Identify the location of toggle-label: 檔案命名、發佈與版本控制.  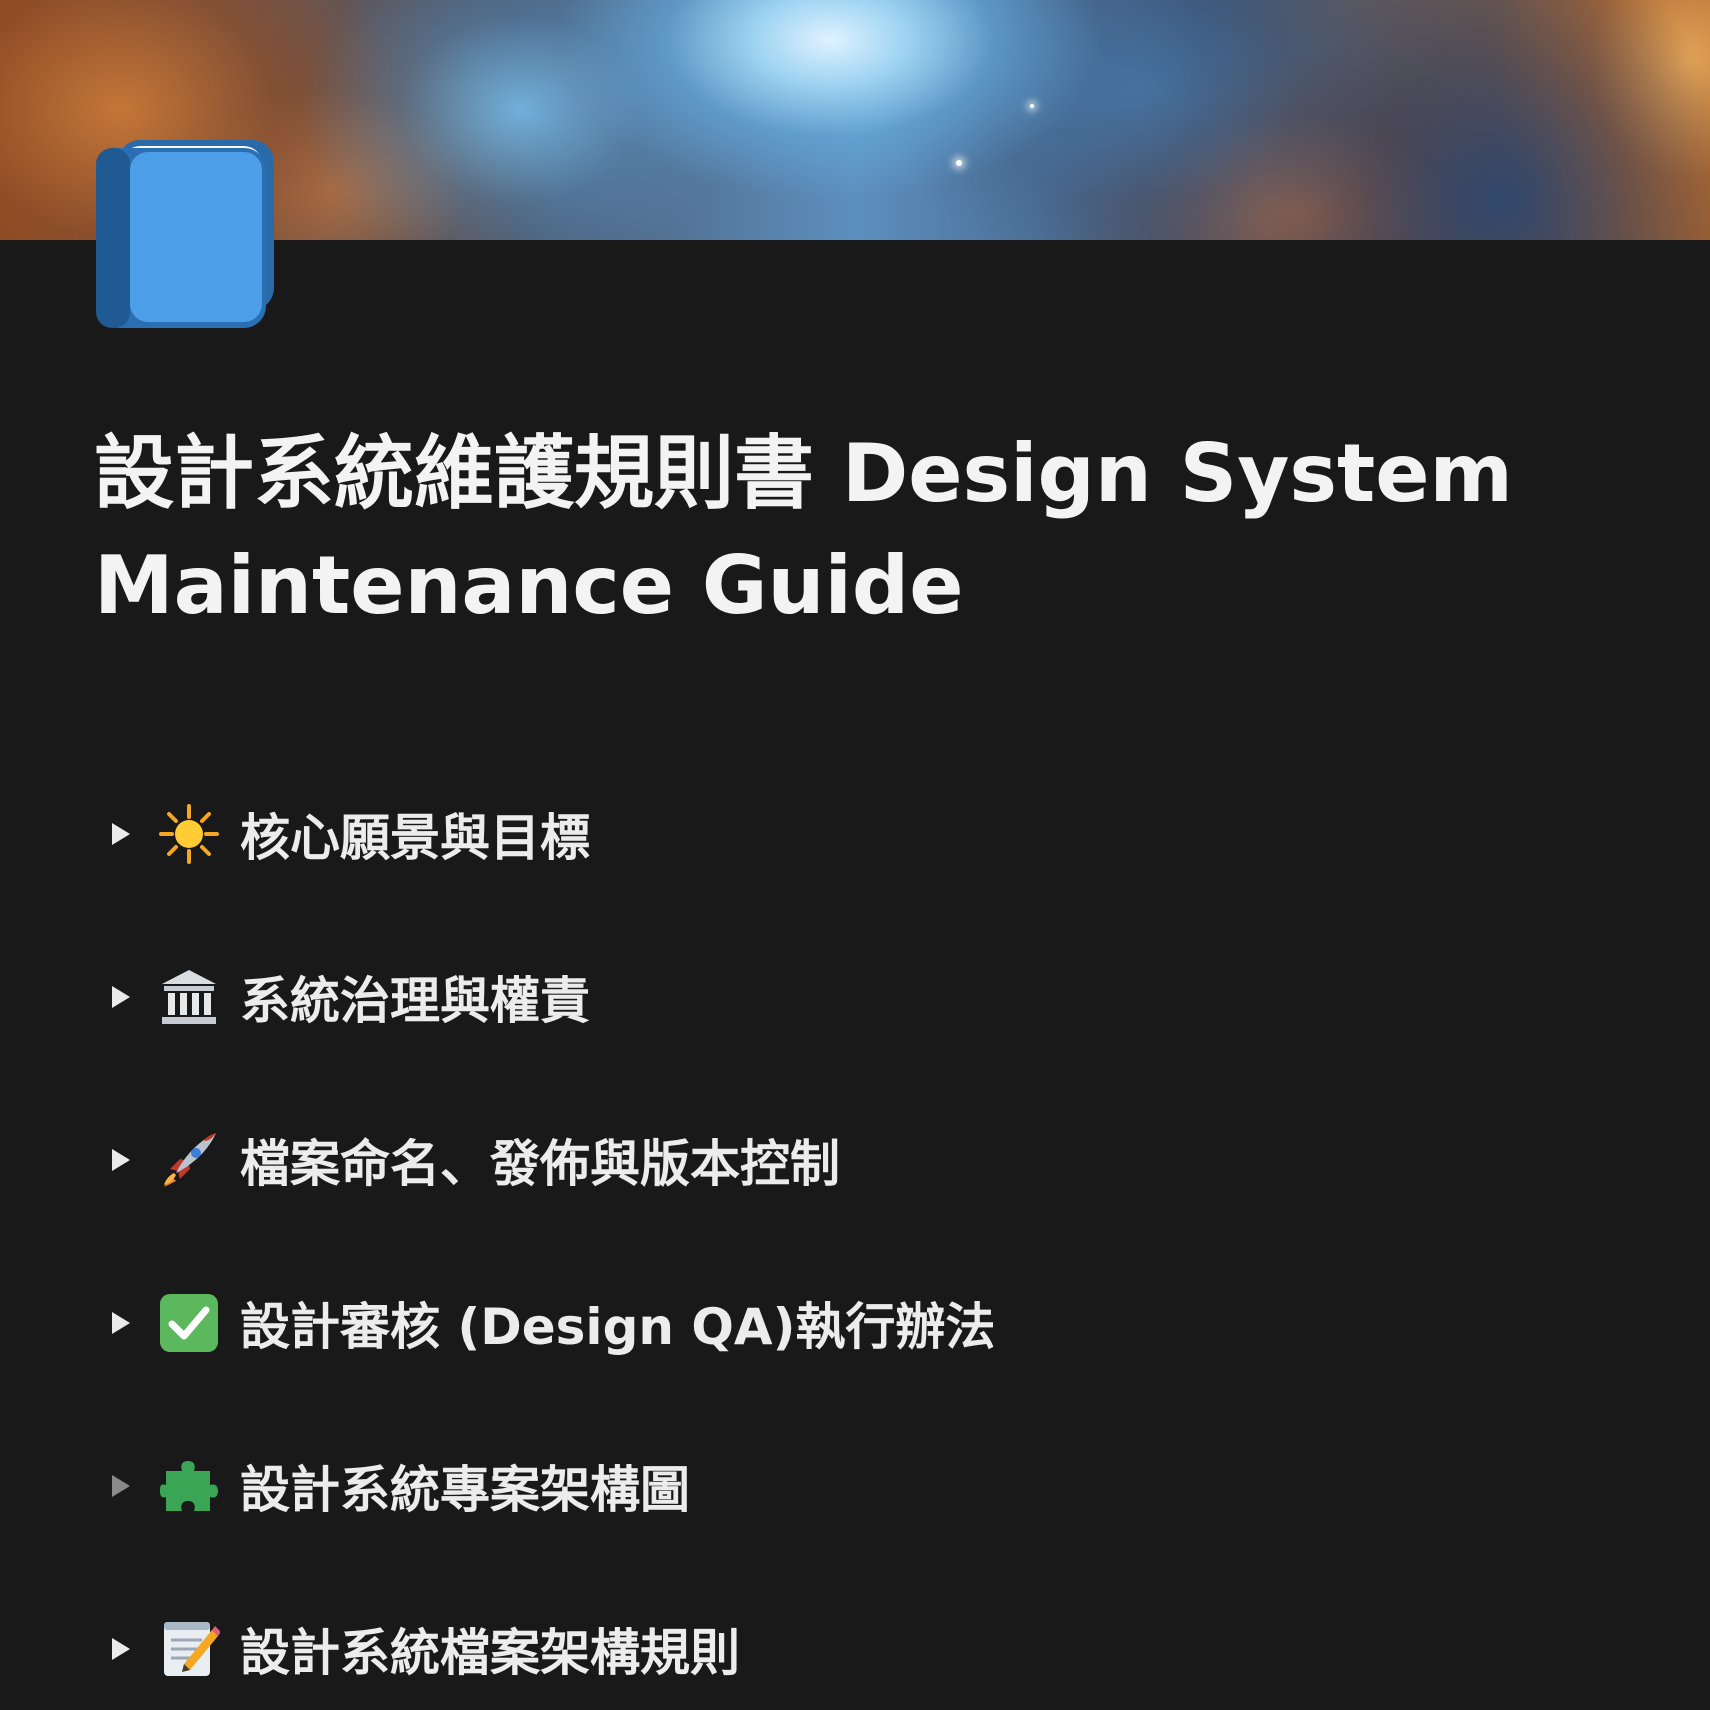
(540, 1163).